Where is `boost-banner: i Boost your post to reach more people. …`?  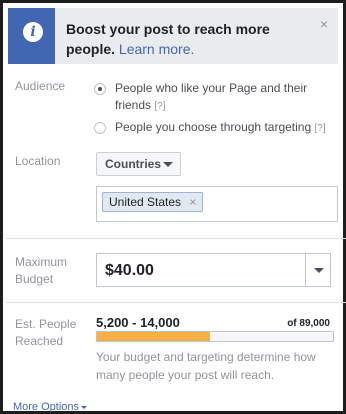 boost-banner: i Boost your post to reach more people. … is located at coordinates (173, 36).